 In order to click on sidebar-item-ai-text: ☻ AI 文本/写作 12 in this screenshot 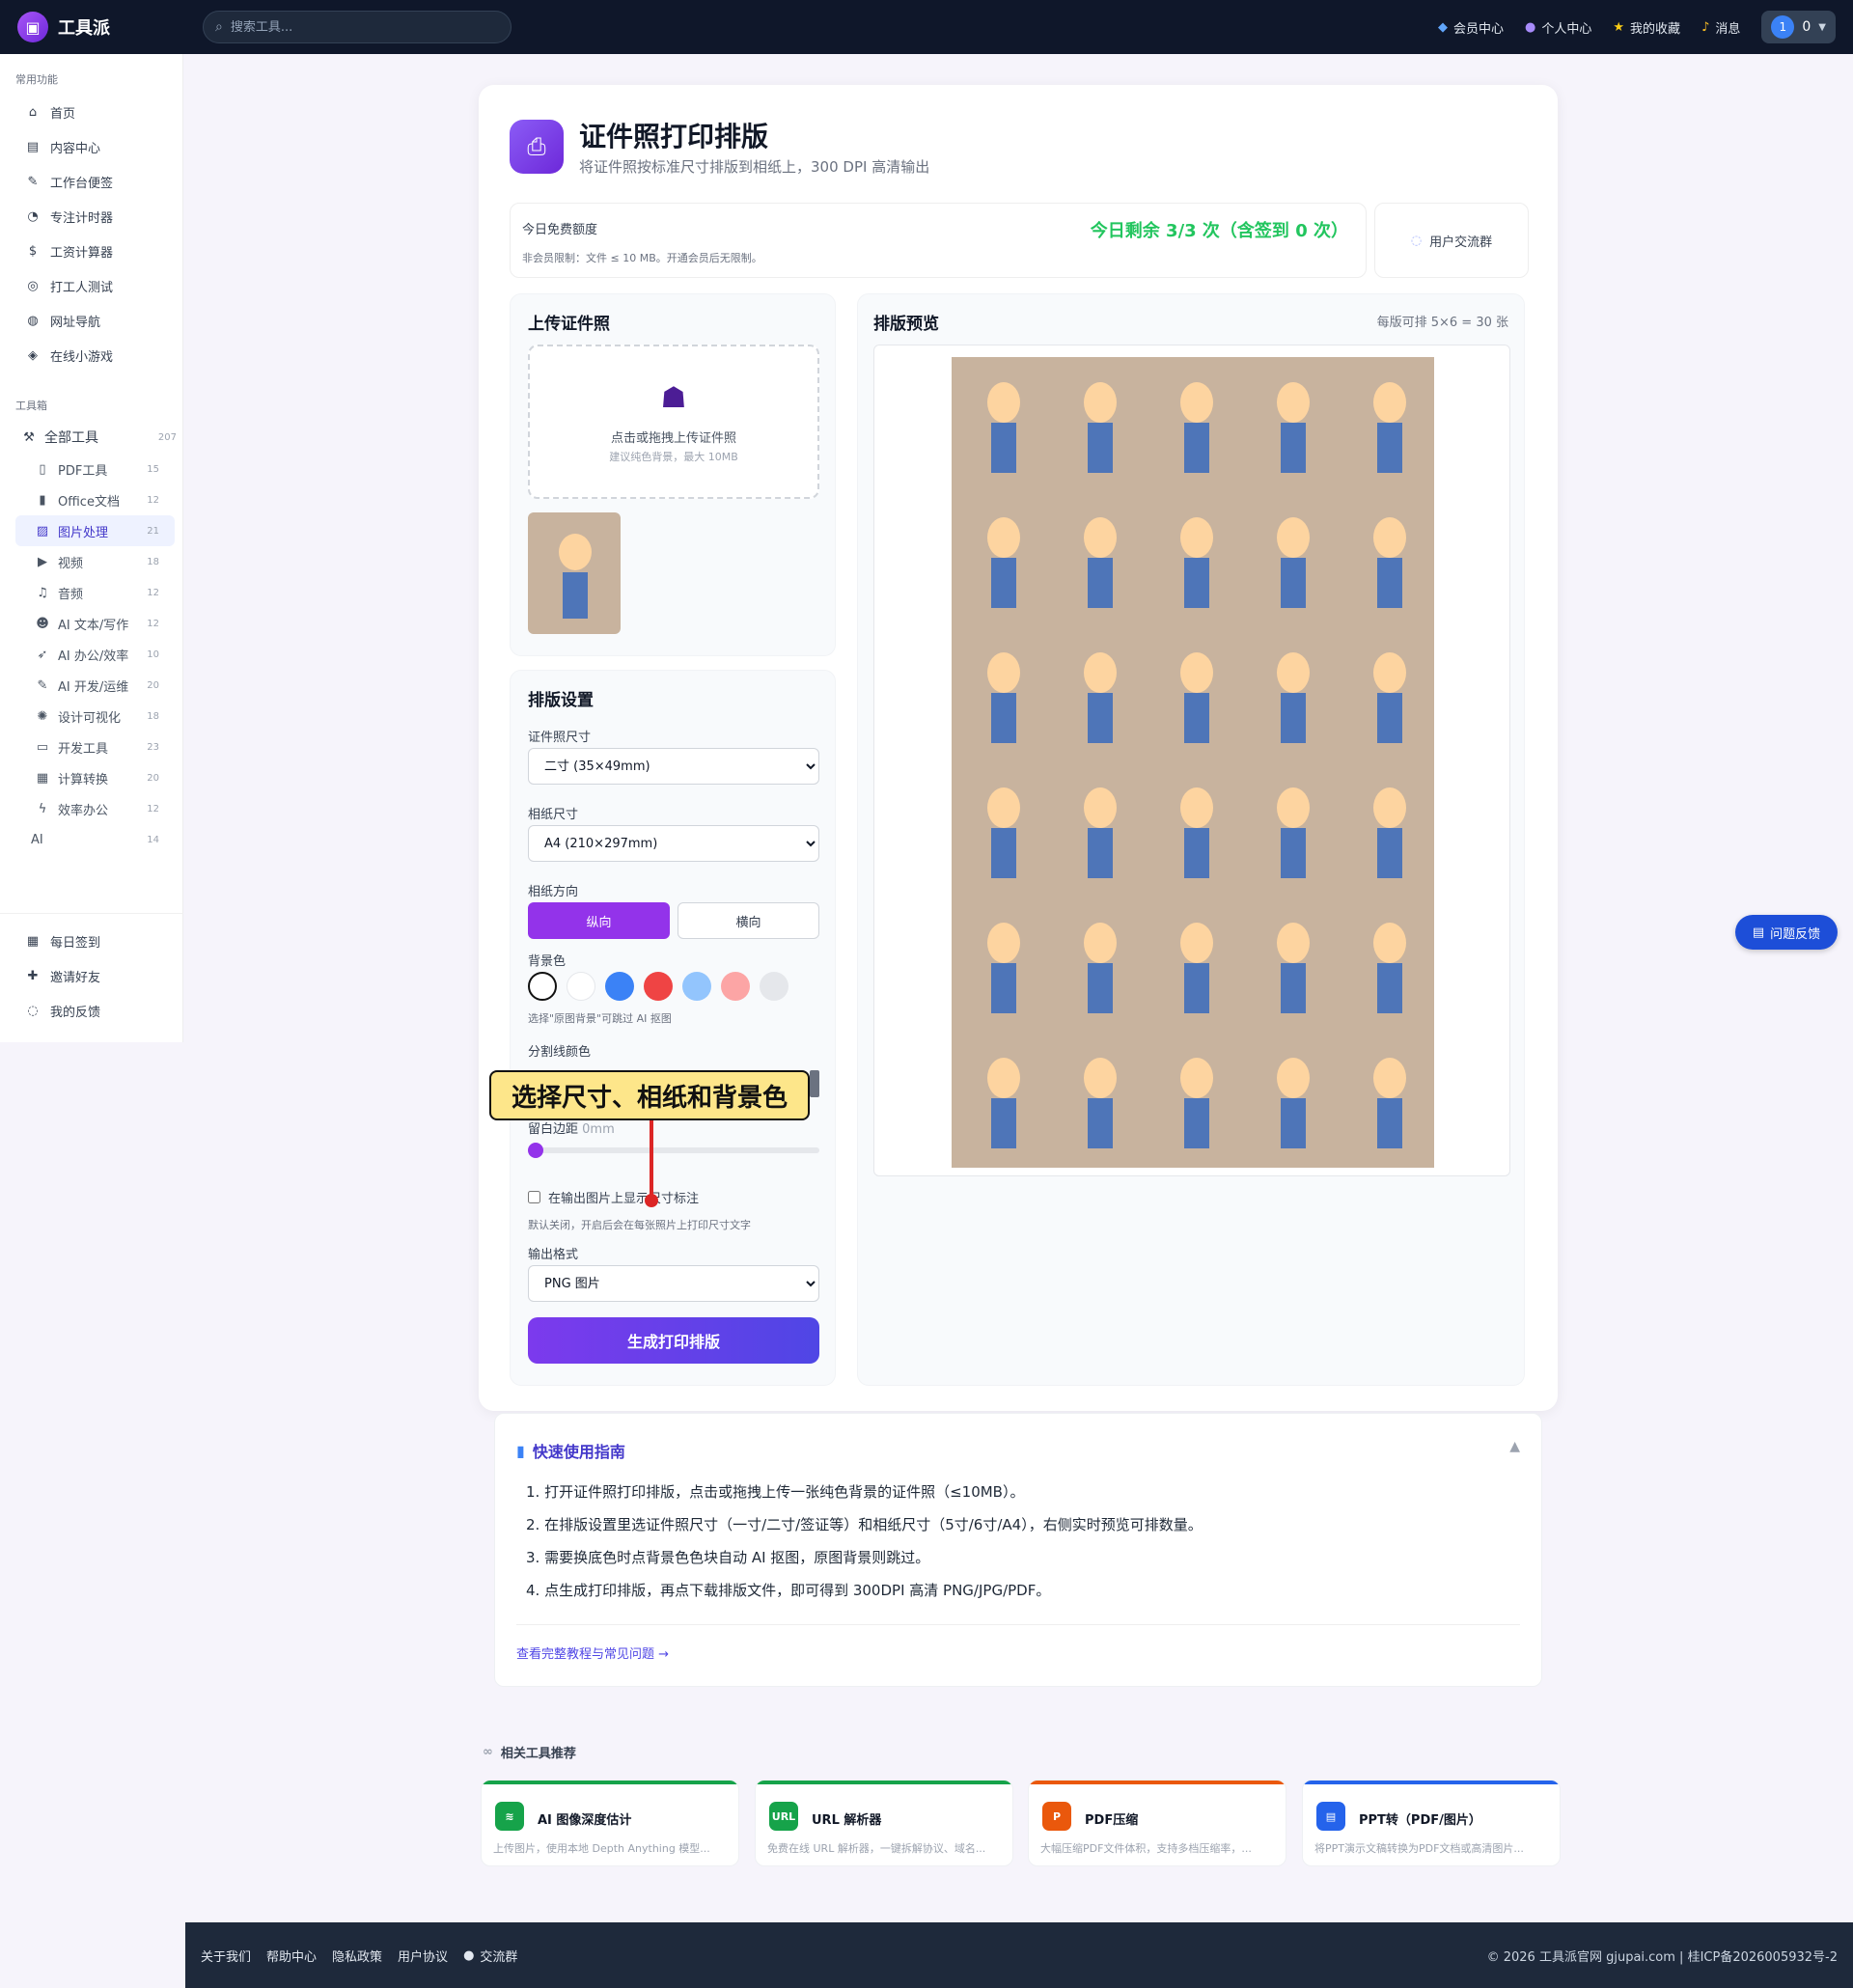, I will do `click(91, 623)`.